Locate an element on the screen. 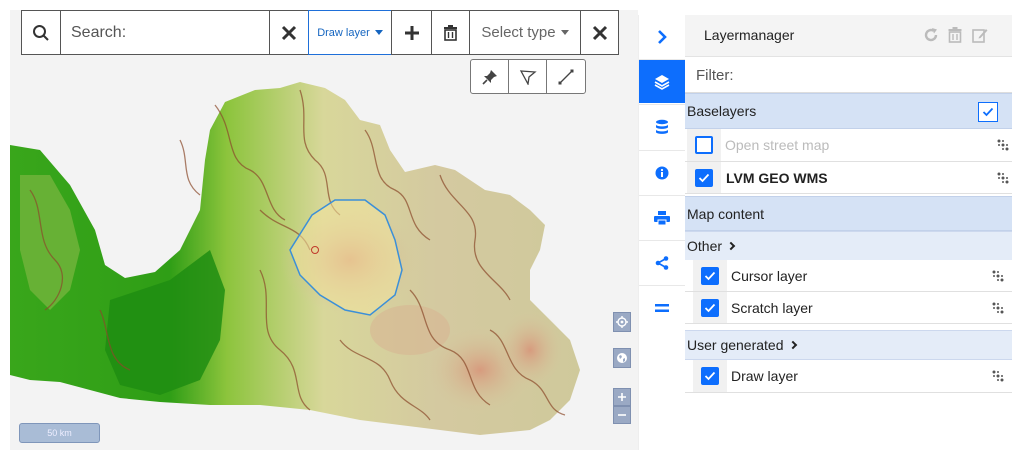  nav-share-button is located at coordinates (662, 262).